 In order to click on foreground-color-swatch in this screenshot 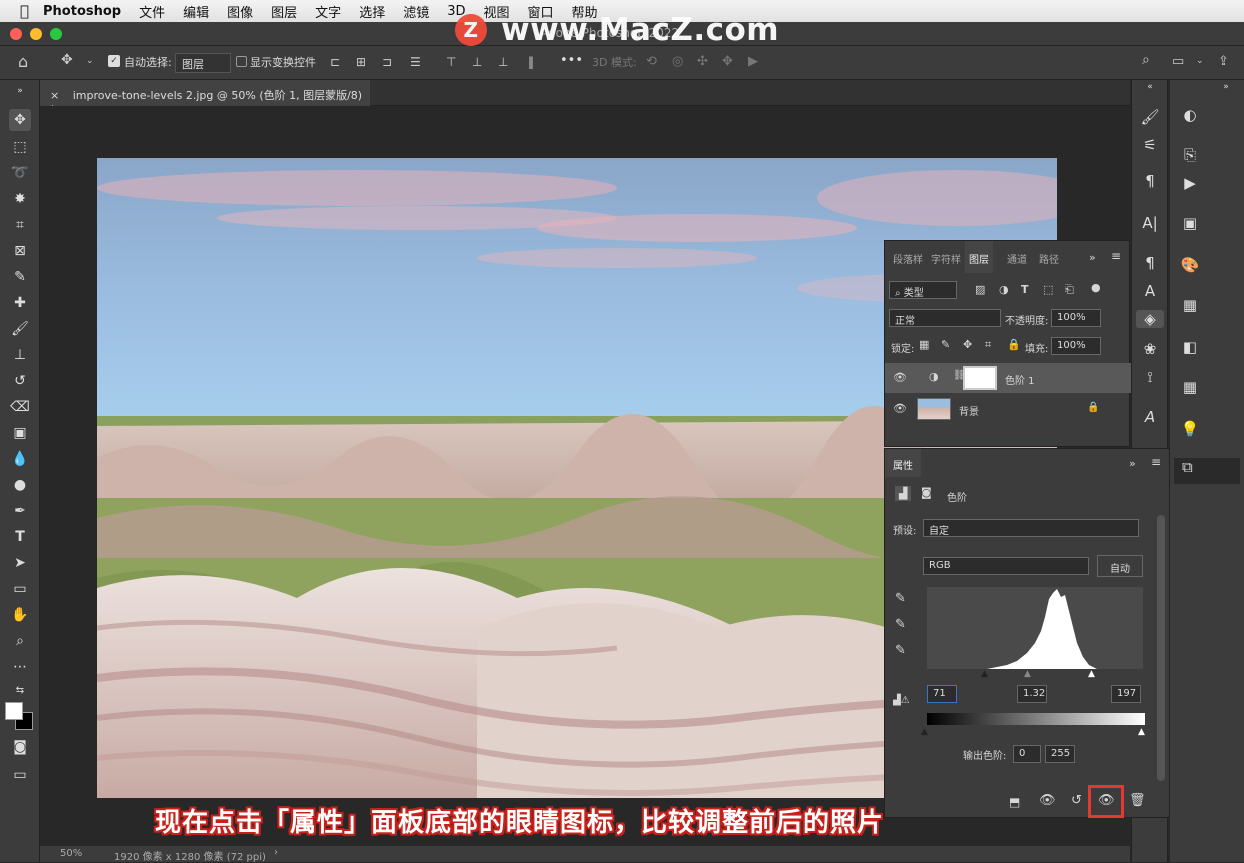, I will do `click(14, 711)`.